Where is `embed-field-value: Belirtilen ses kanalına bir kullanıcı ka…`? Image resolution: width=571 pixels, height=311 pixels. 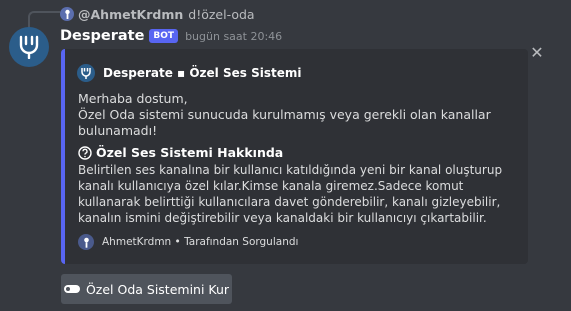
embed-field-value: Belirtilen ses kanalına bir kullanıcı ka… is located at coordinates (290, 194).